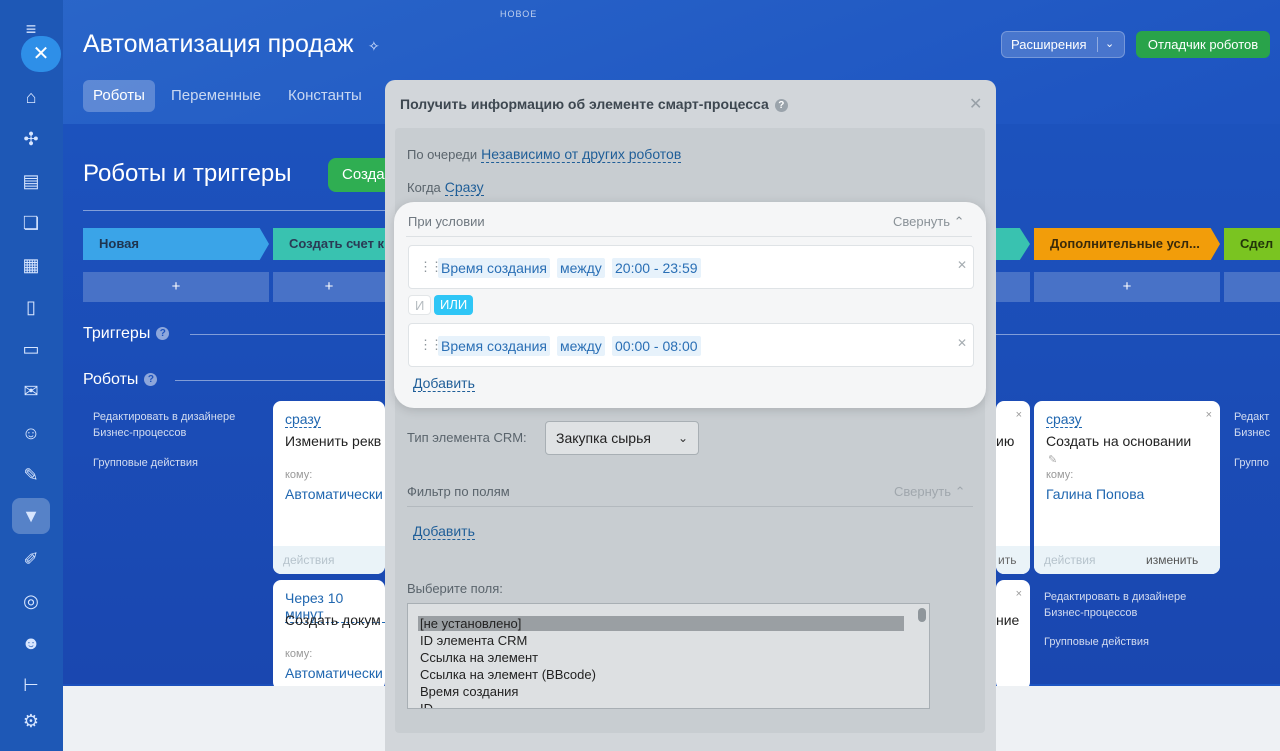 This screenshot has width=1280, height=751. What do you see at coordinates (31, 721) in the screenshot?
I see `gear-icon: ⚙` at bounding box center [31, 721].